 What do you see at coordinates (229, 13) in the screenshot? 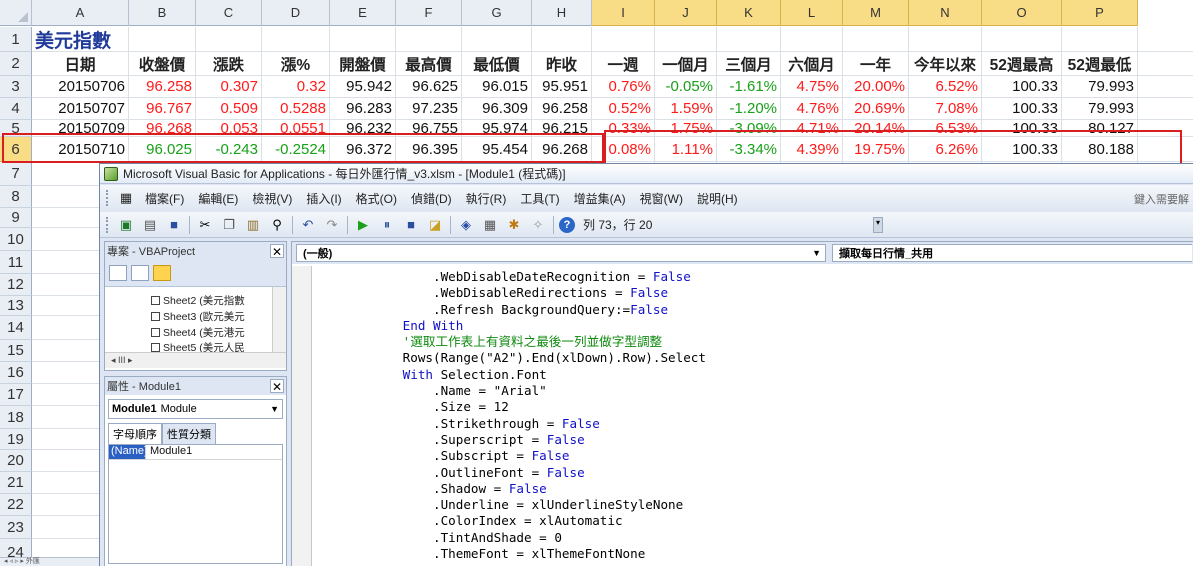
I see `column-header-c: C` at bounding box center [229, 13].